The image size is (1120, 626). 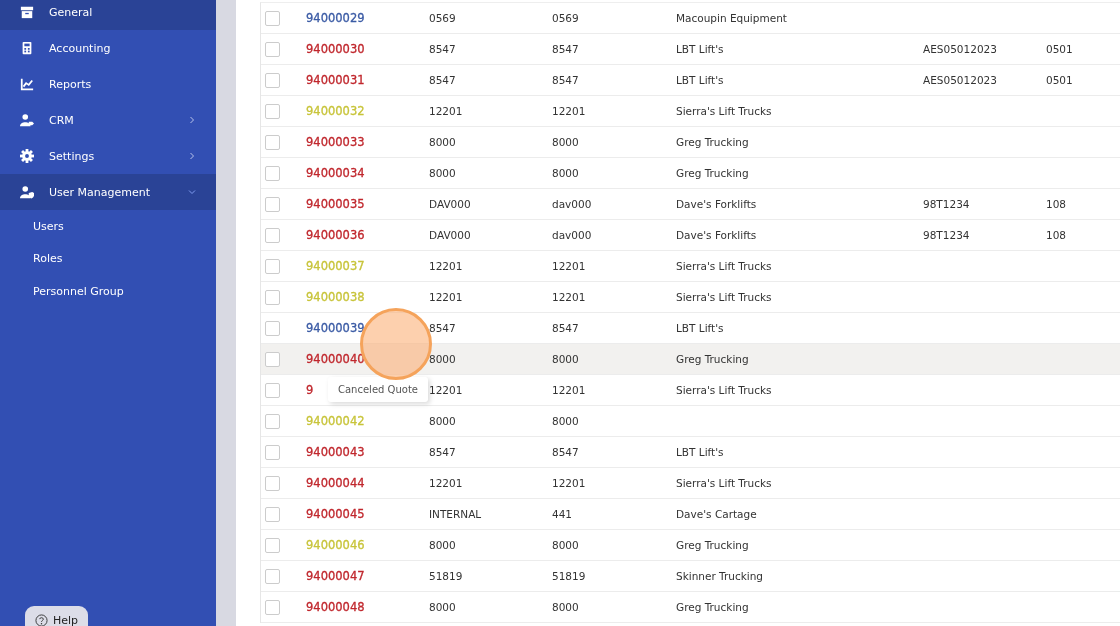 I want to click on quote-number-link: 94000035, so click(x=335, y=204).